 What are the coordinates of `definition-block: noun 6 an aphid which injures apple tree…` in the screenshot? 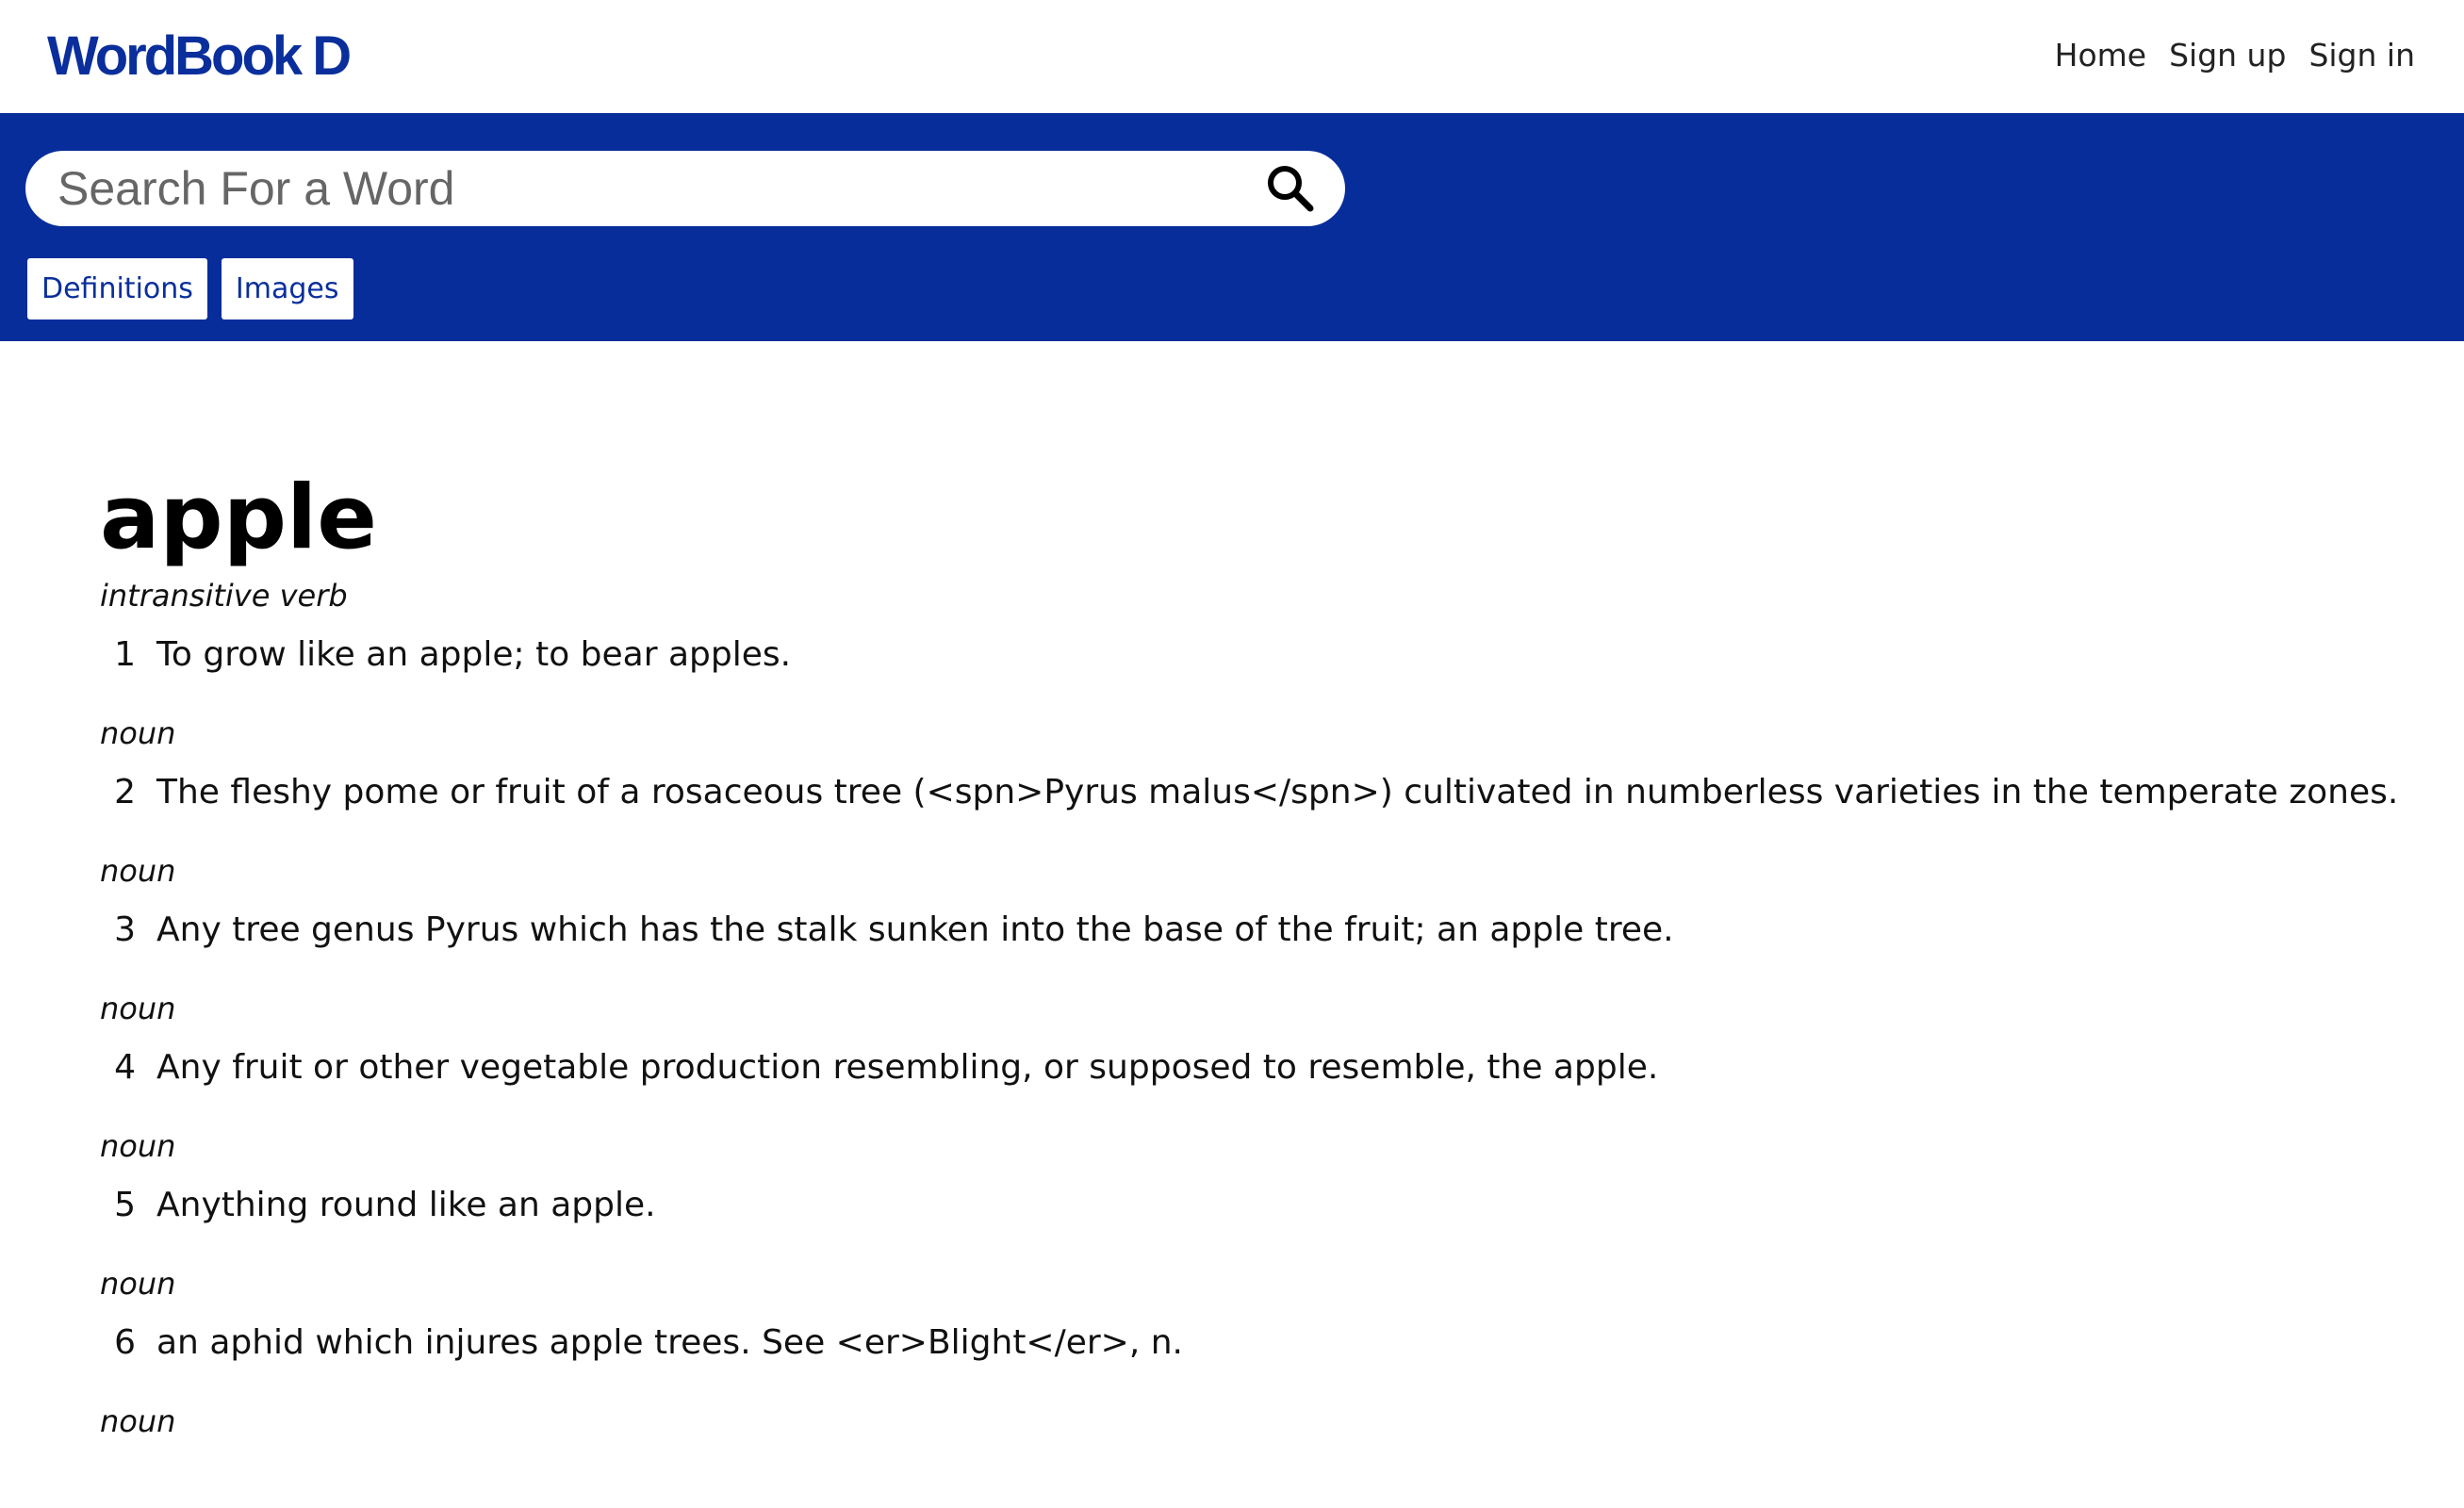 It's located at (1259, 1315).